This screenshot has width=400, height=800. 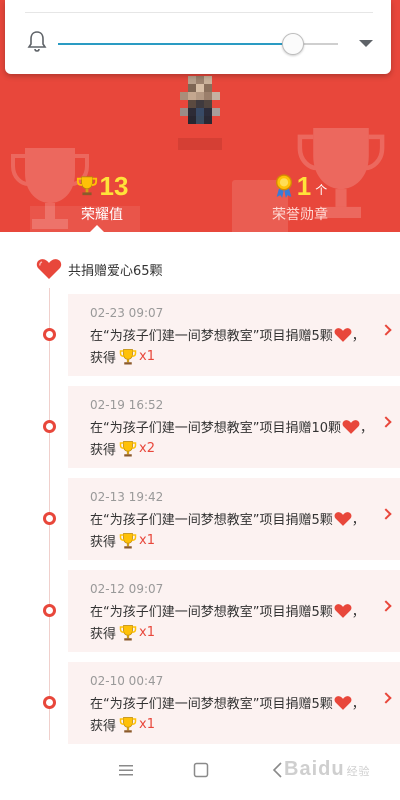 I want to click on medal-icon, so click(x=283, y=186).